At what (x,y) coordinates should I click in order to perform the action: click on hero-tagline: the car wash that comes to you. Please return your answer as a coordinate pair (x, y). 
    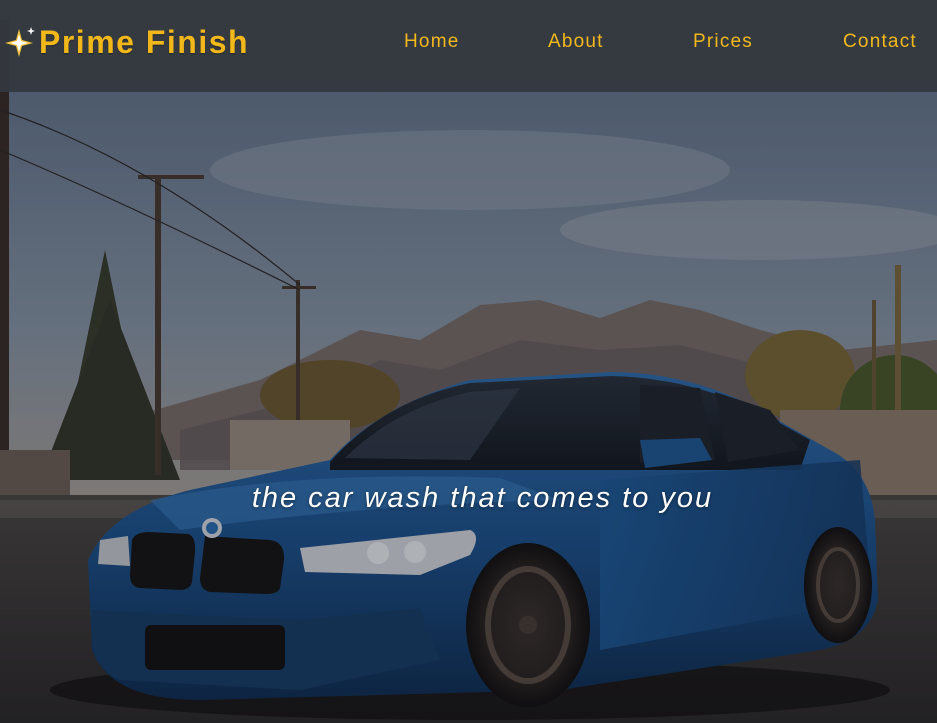
    Looking at the image, I should click on (482, 498).